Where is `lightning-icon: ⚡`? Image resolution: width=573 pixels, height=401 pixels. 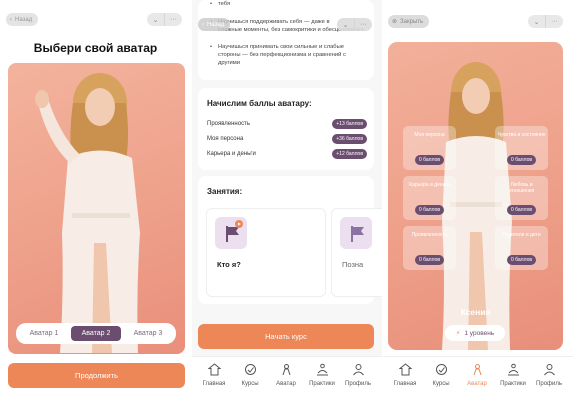 lightning-icon: ⚡ is located at coordinates (458, 333).